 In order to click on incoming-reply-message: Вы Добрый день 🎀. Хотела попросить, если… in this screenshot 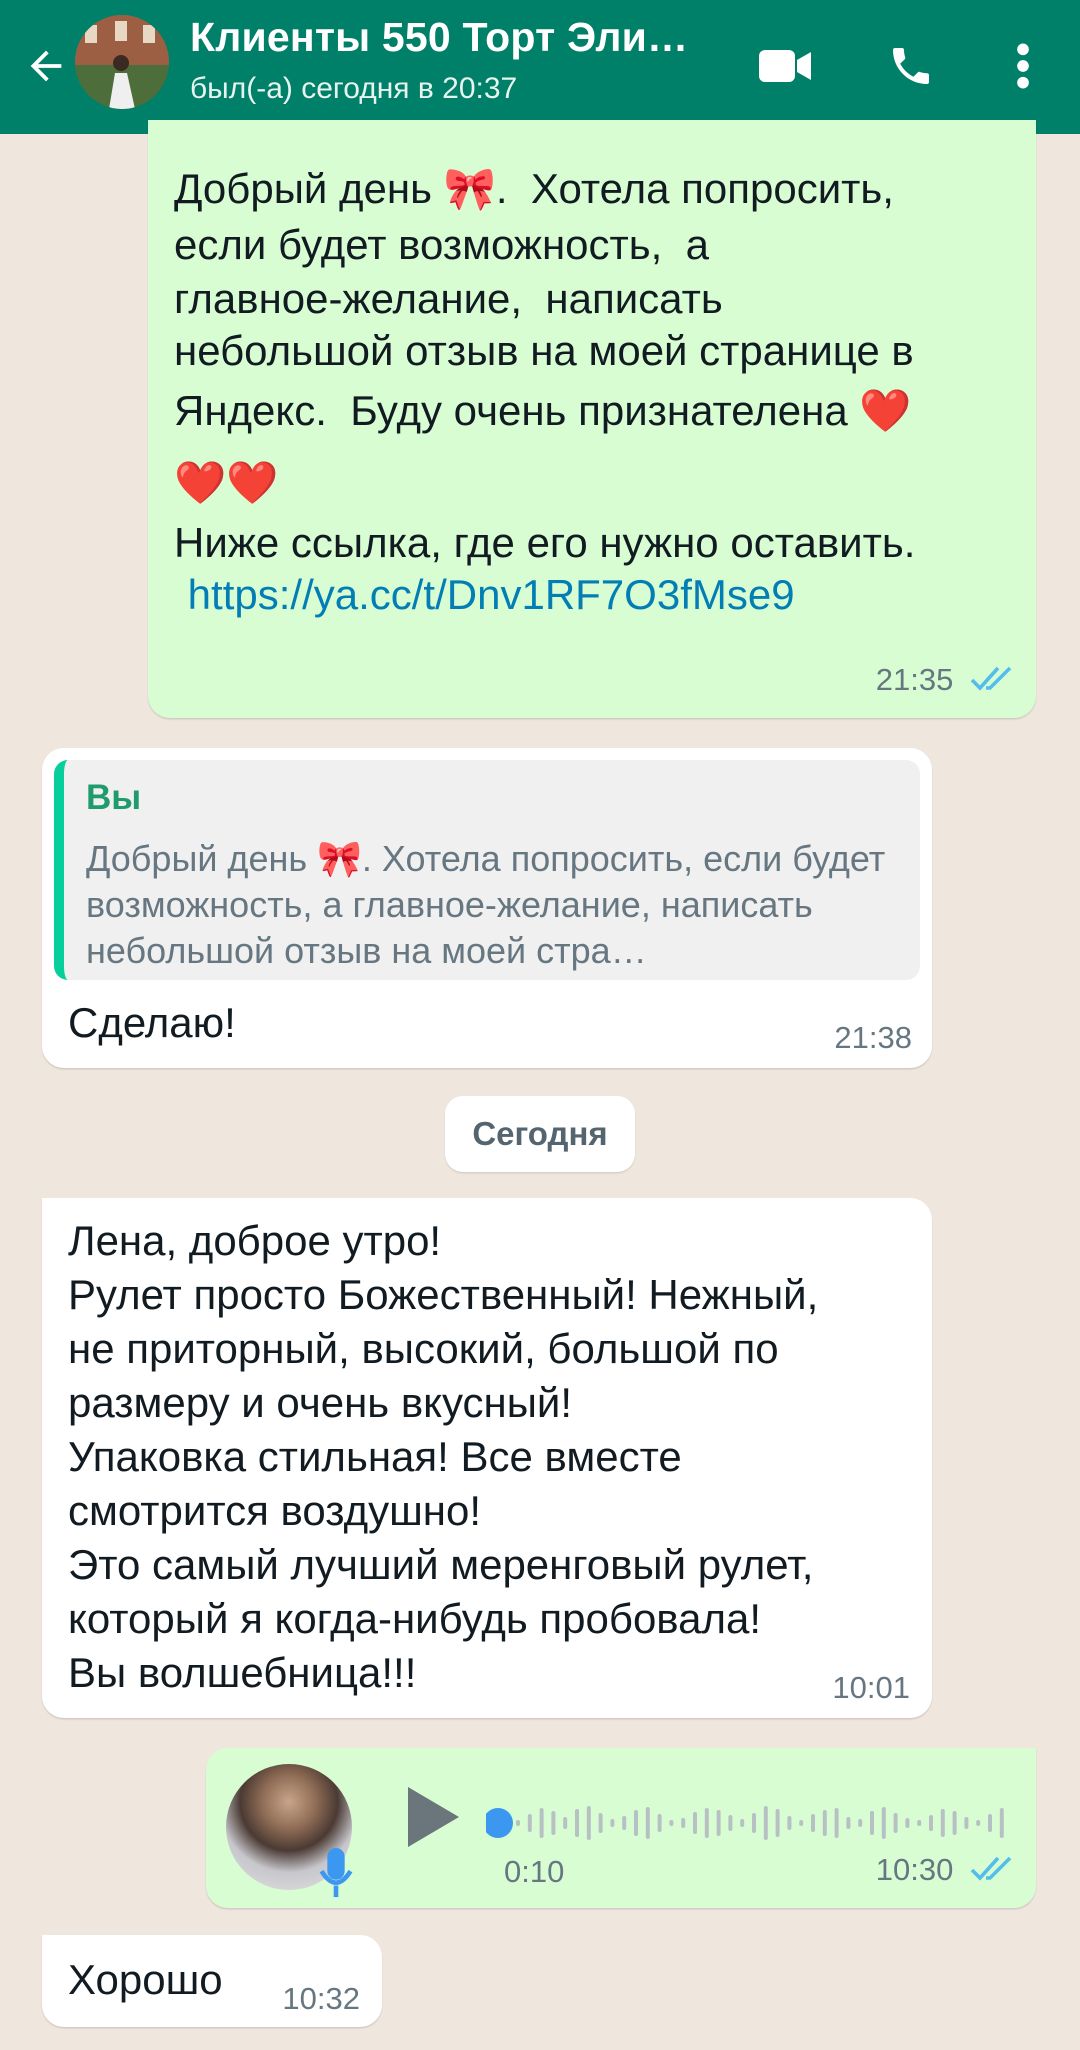, I will do `click(487, 908)`.